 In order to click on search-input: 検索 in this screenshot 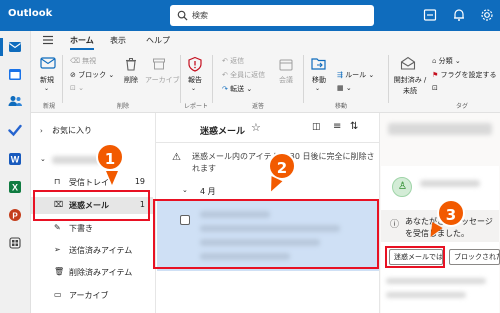, I will do `click(272, 15)`.